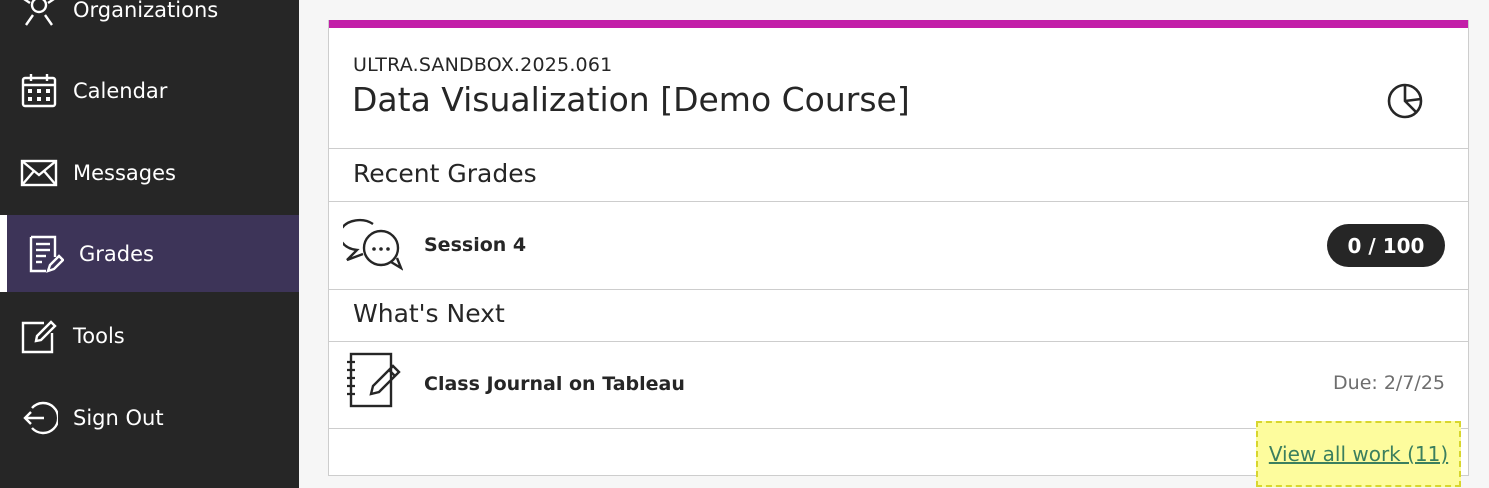 This screenshot has height=488, width=1489. Describe the element at coordinates (118, 417) in the screenshot. I see `sidebar-item-label: Sign Out` at that location.